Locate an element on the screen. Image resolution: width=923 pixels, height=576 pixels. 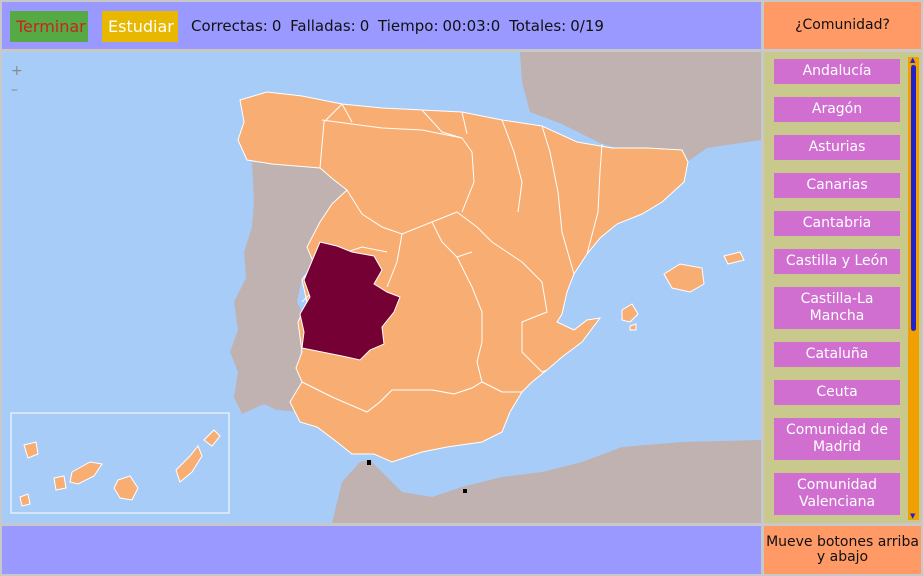
andalucia-region is located at coordinates (406, 422).